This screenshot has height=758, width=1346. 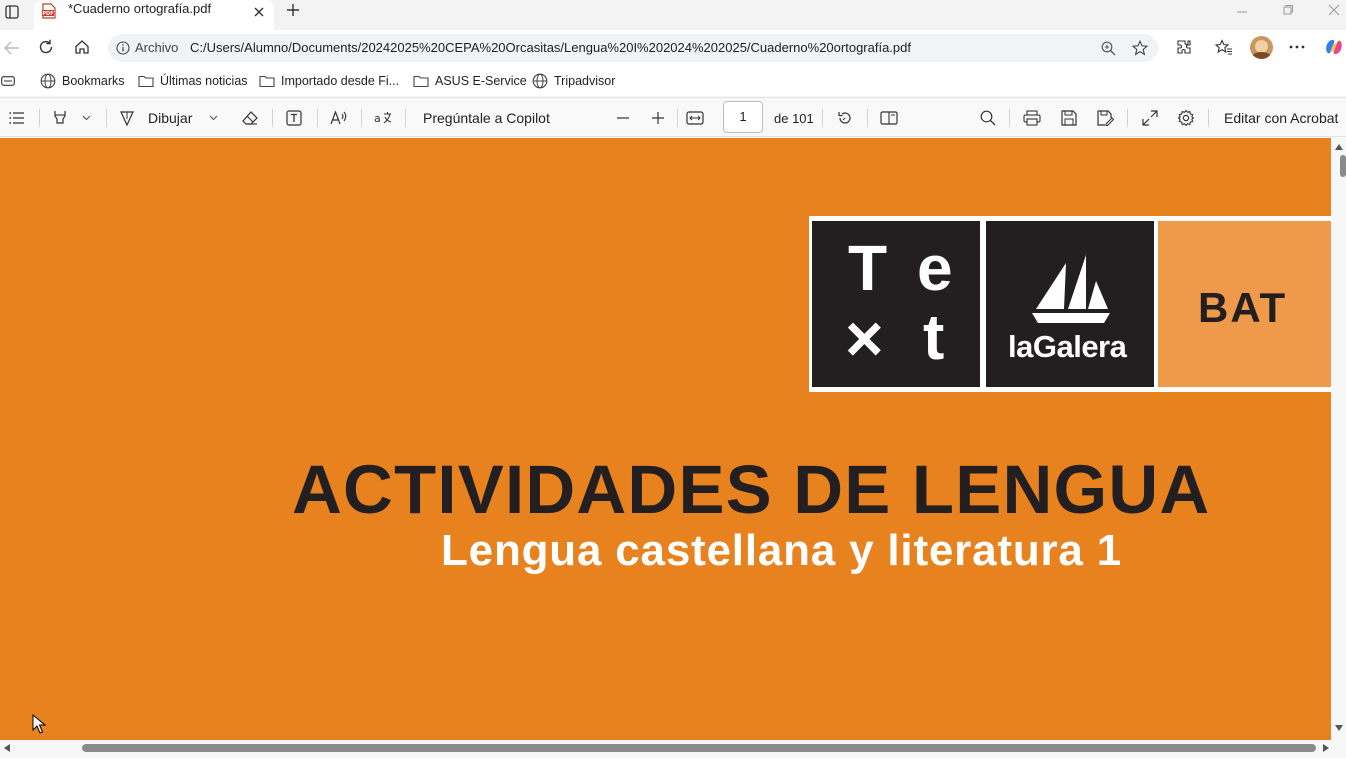 I want to click on home-icon, so click(x=82, y=47).